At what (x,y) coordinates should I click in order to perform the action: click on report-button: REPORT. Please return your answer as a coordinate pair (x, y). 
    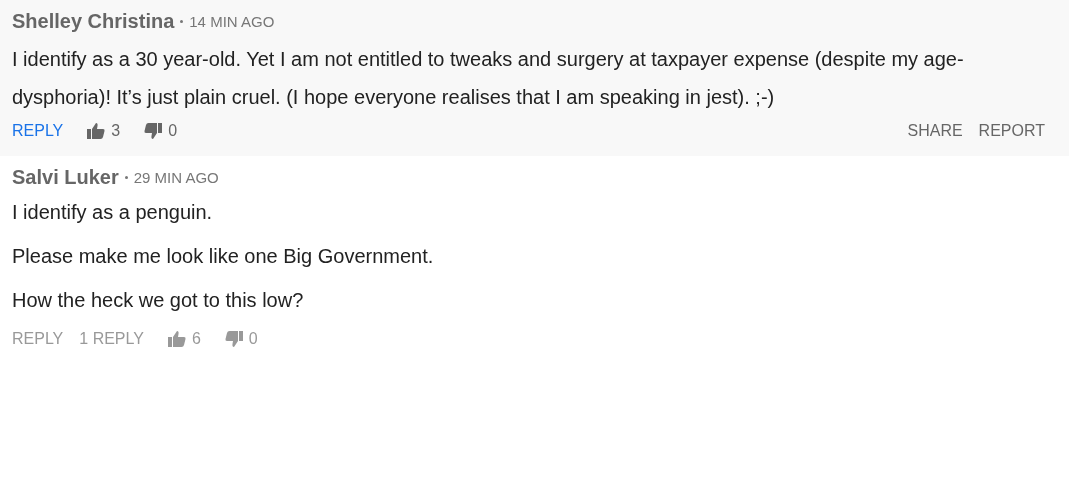
    Looking at the image, I should click on (1011, 131).